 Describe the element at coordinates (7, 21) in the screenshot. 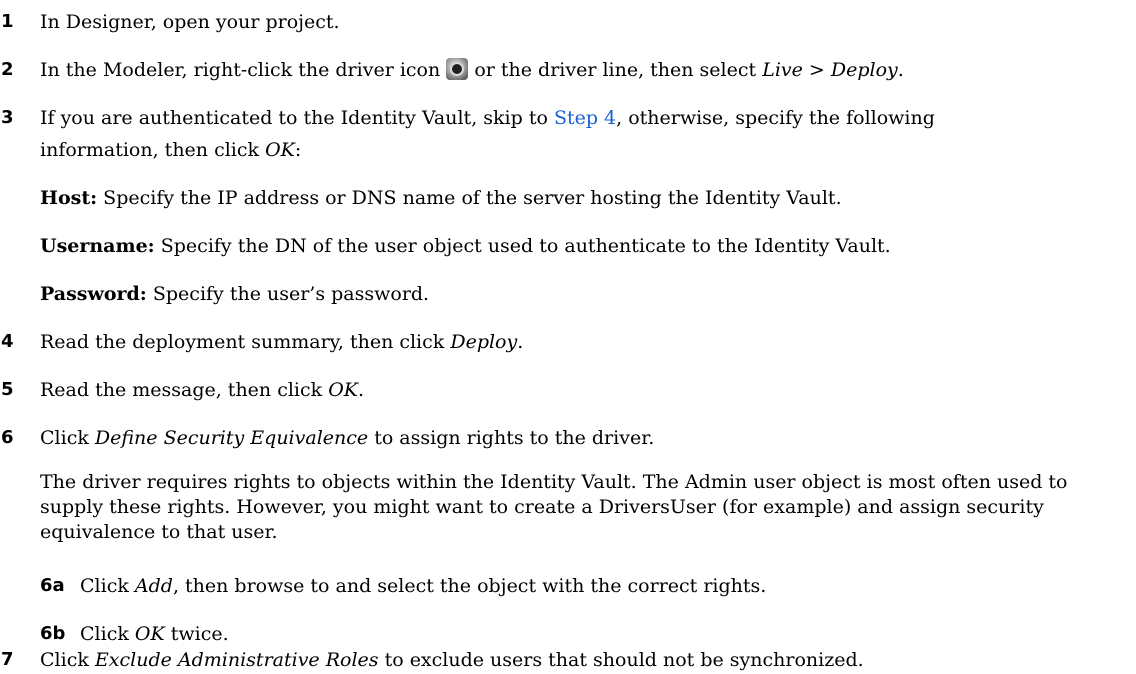

I see `step-number: 1` at that location.